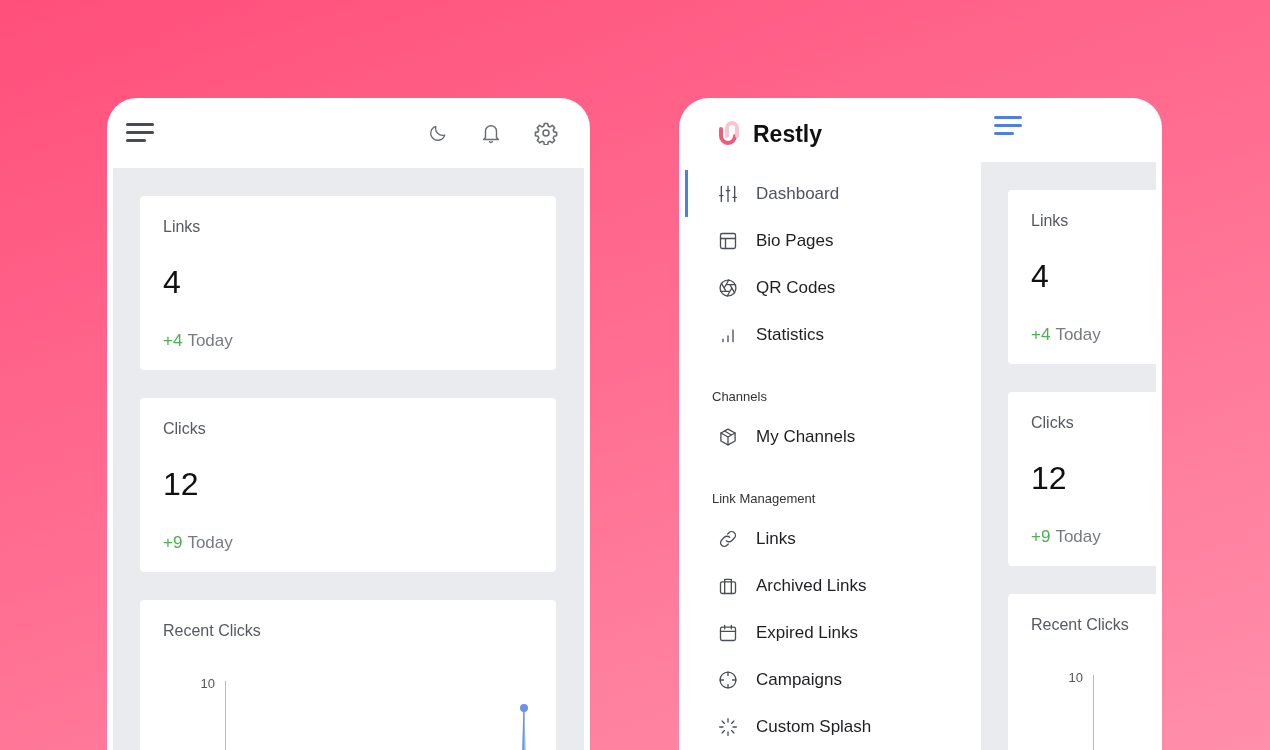 The height and width of the screenshot is (750, 1270). What do you see at coordinates (788, 134) in the screenshot?
I see `brand-name: Restly` at bounding box center [788, 134].